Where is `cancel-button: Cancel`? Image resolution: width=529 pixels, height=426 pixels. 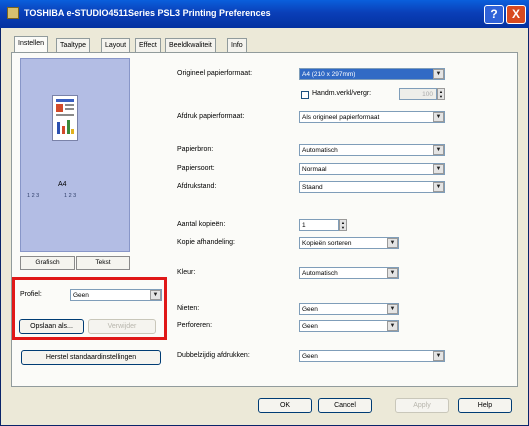 cancel-button: Cancel is located at coordinates (345, 405).